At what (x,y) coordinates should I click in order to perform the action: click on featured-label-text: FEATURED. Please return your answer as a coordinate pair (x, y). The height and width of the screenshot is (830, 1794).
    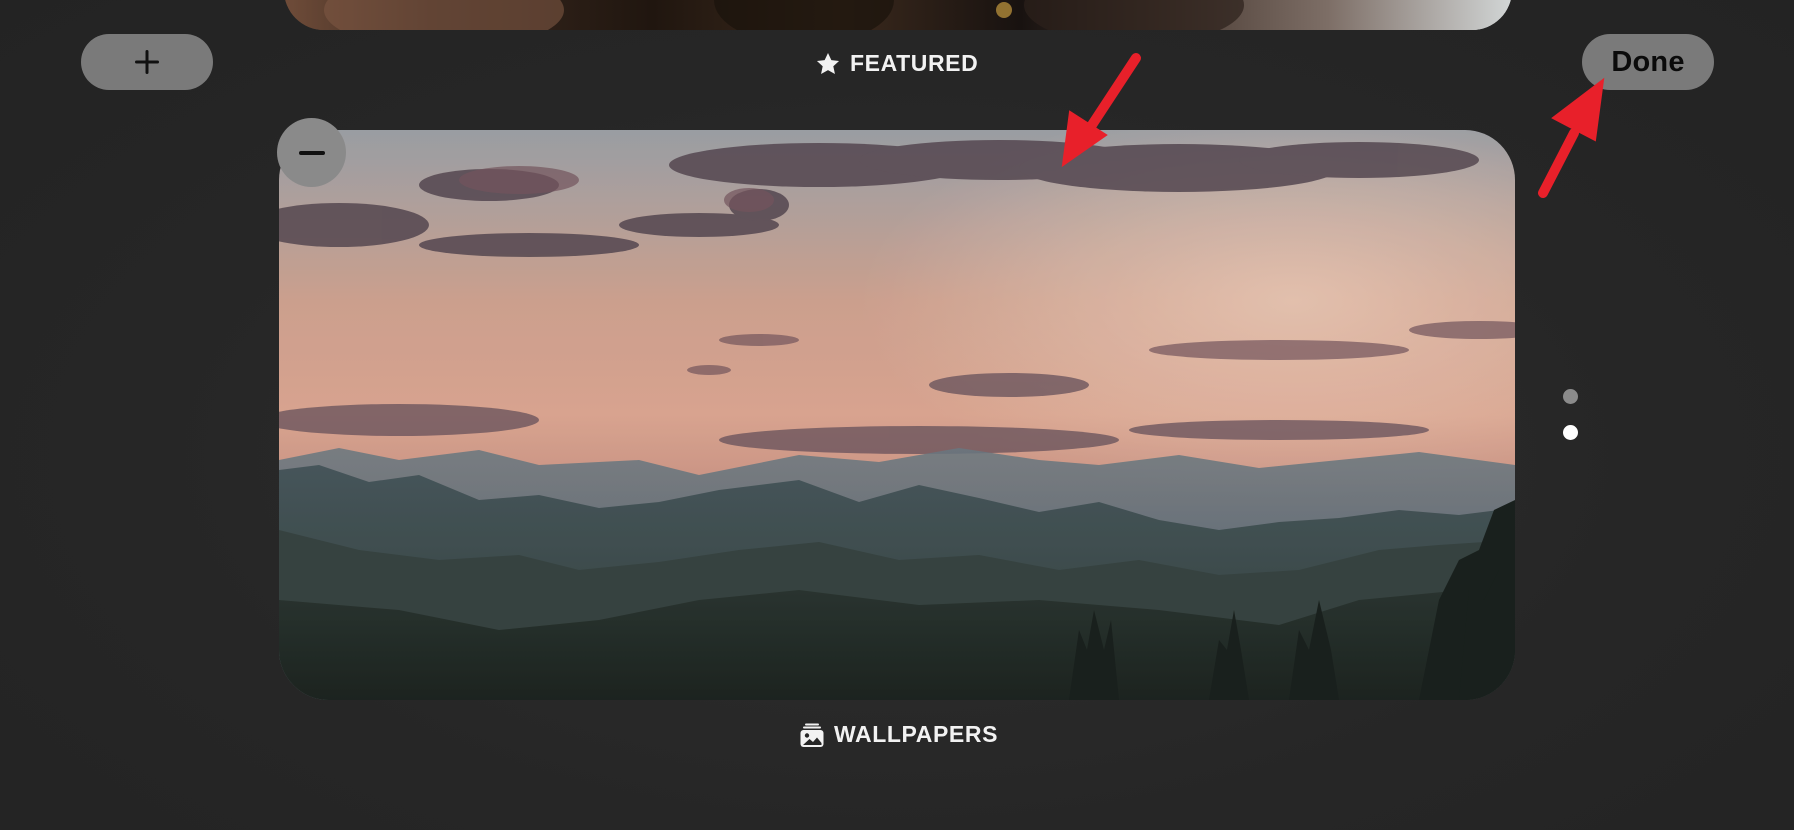
    Looking at the image, I should click on (914, 63).